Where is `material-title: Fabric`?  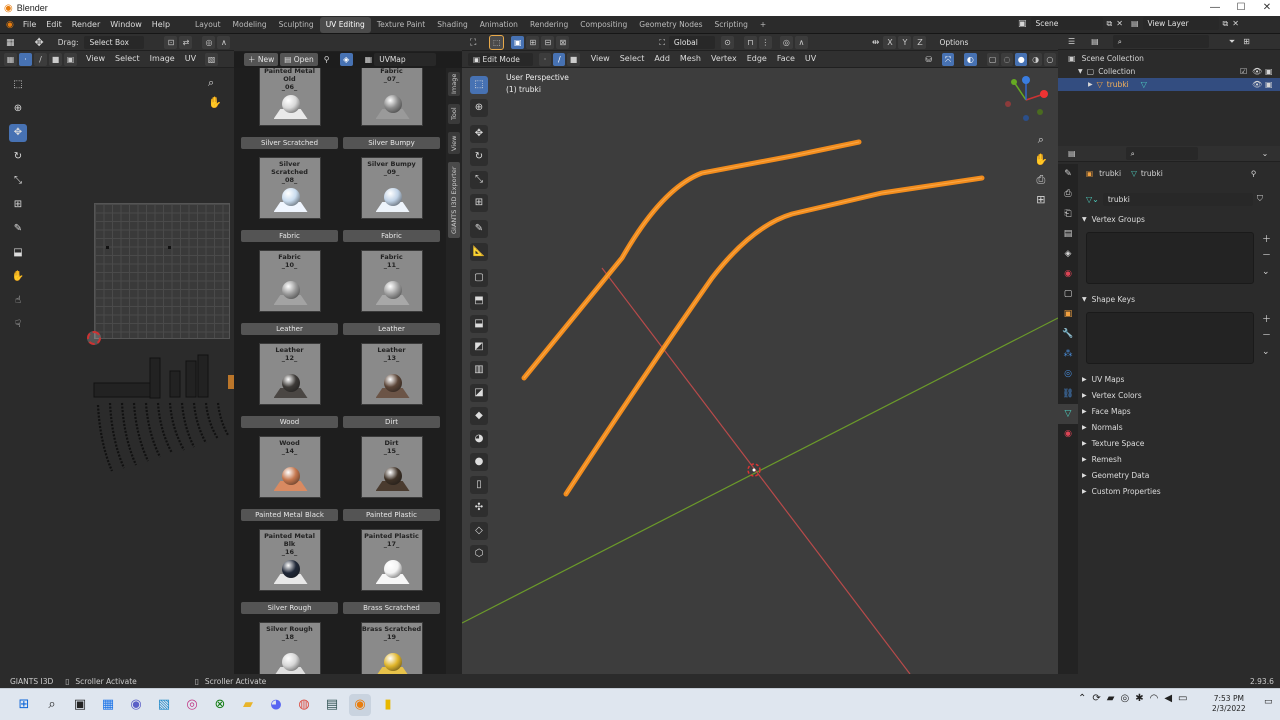
material-title: Fabric is located at coordinates (391, 236).